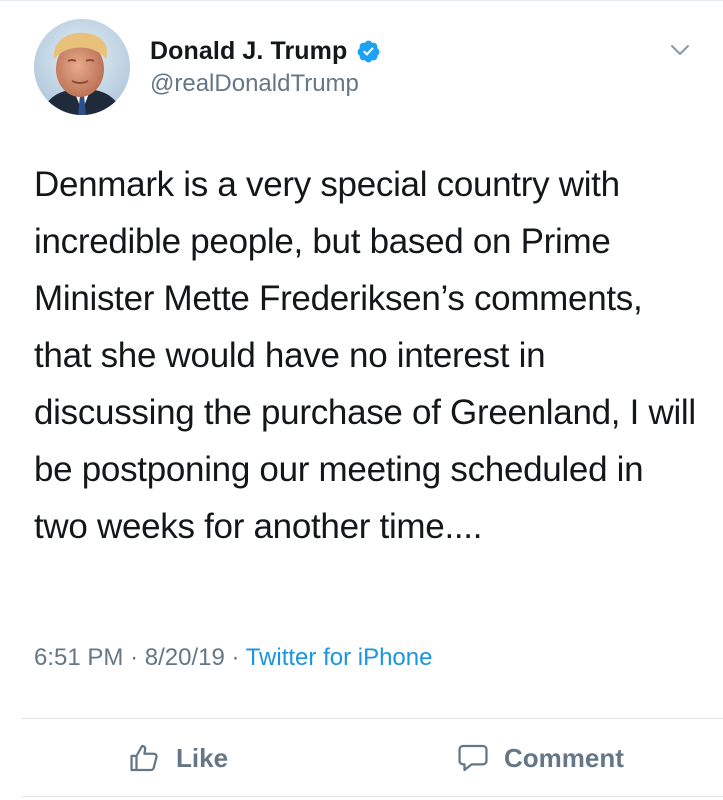 The image size is (723, 800). What do you see at coordinates (202, 757) in the screenshot?
I see `like-label: Like` at bounding box center [202, 757].